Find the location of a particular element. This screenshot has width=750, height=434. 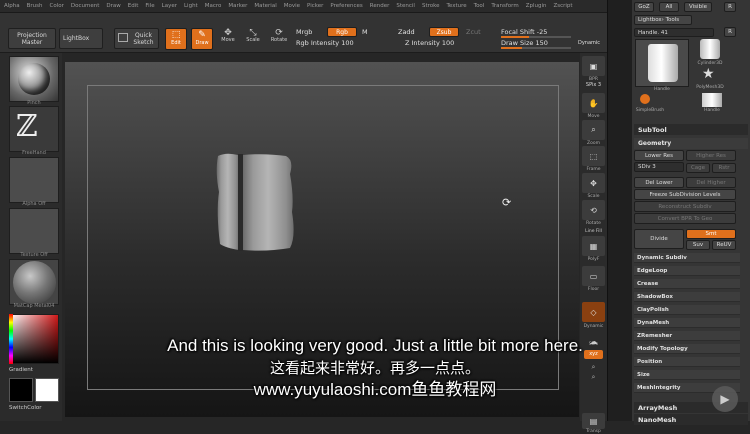

geometry-header: Geometry is located at coordinates (691, 143).